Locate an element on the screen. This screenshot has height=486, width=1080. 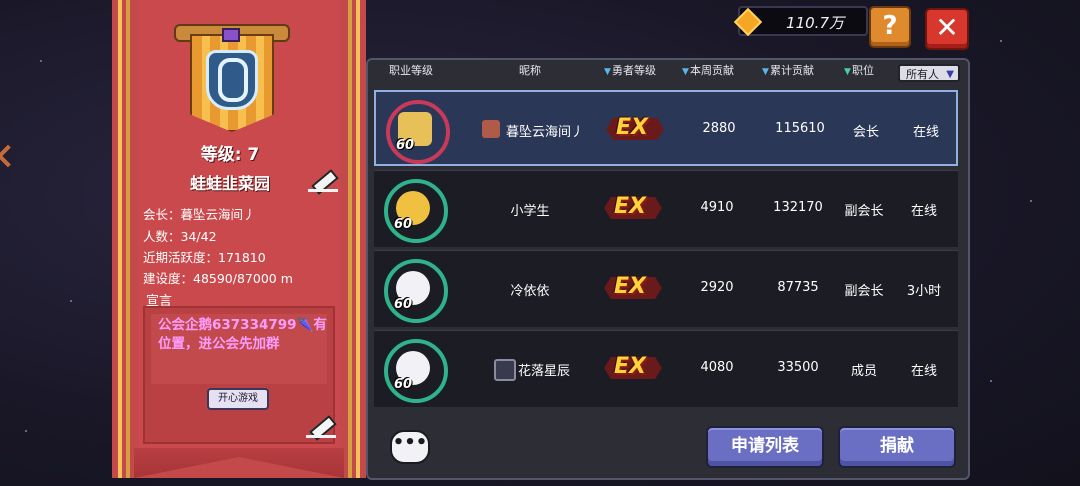
dropdown-arrow-icon: ▼ is located at coordinates (950, 74).